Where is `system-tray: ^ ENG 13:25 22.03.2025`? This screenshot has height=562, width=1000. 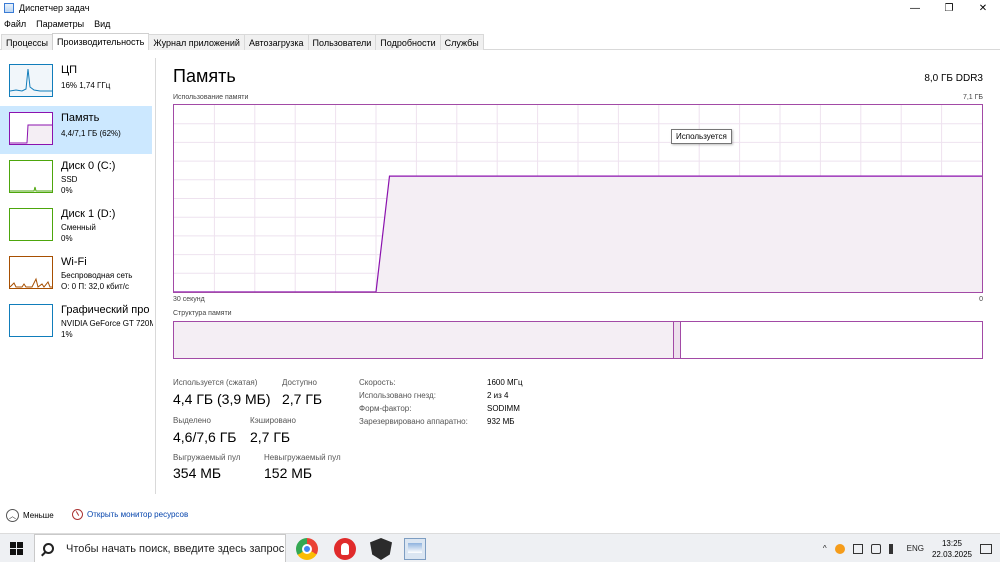 system-tray: ^ ENG 13:25 22.03.2025 is located at coordinates (911, 548).